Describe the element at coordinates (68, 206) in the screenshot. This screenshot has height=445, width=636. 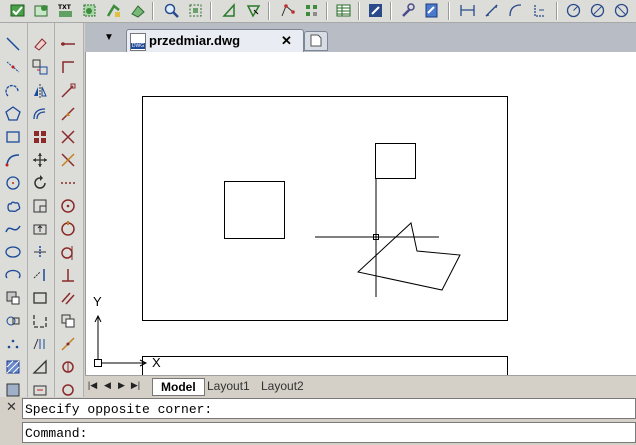
I see `snap-center-icon` at that location.